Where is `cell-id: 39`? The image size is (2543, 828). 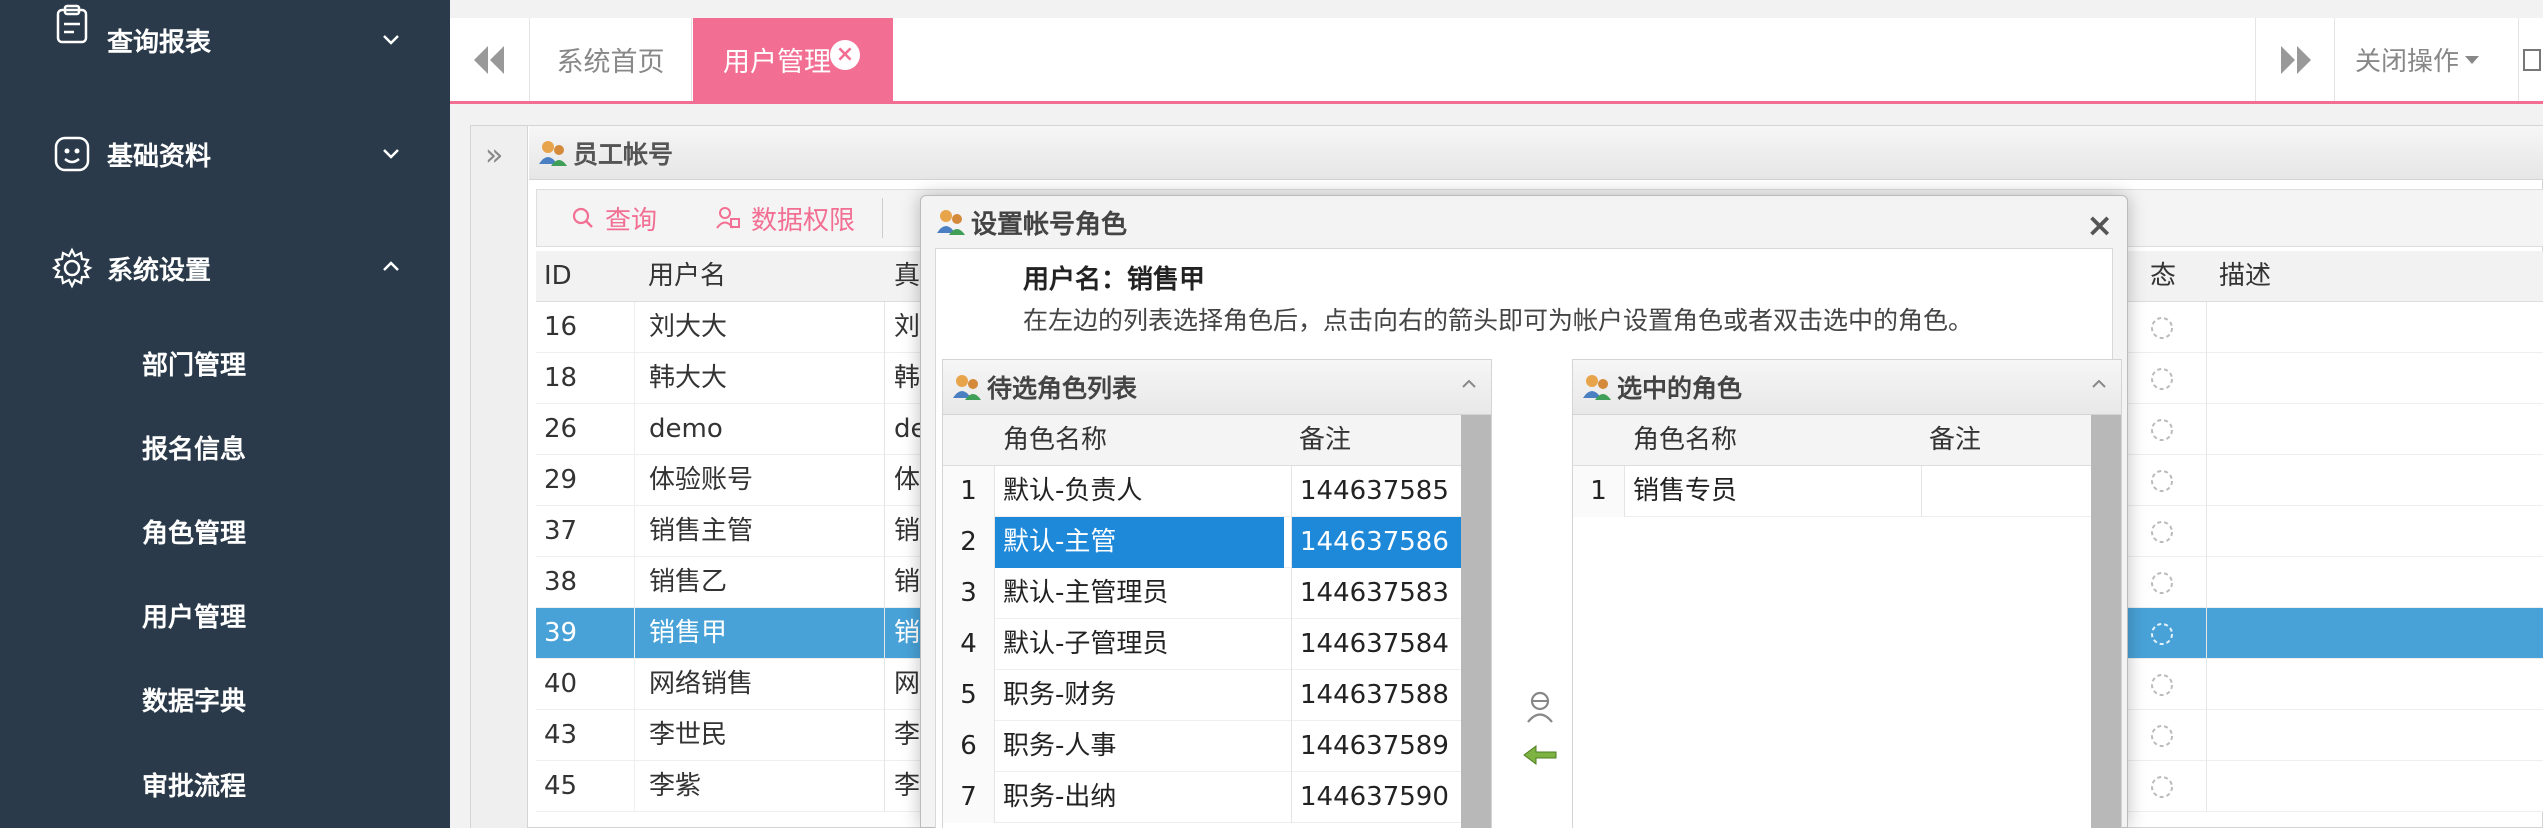
cell-id: 39 is located at coordinates (561, 633).